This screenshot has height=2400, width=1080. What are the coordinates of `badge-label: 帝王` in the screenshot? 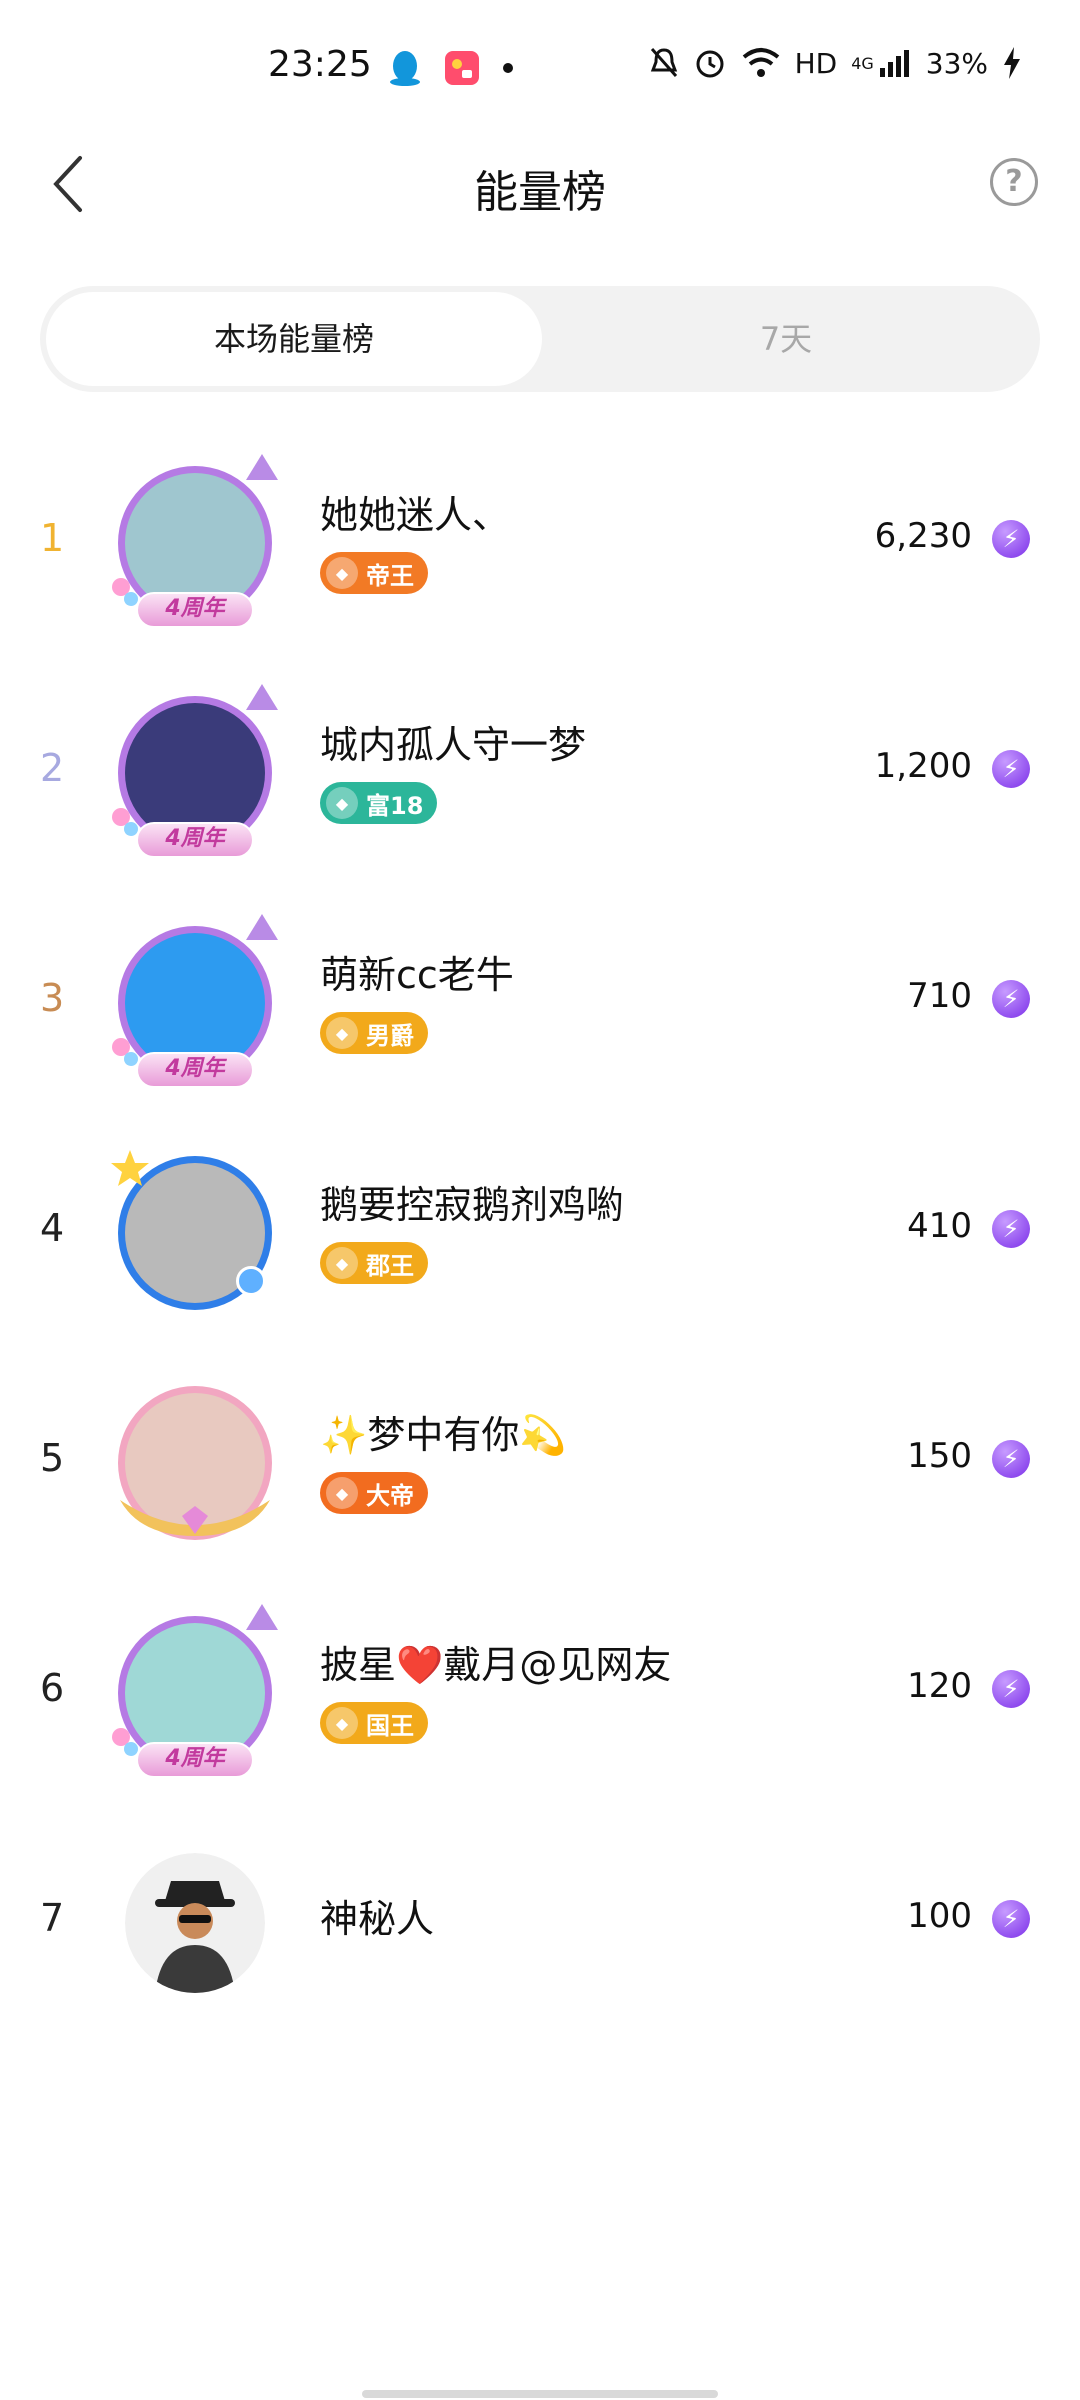 It's located at (390, 575).